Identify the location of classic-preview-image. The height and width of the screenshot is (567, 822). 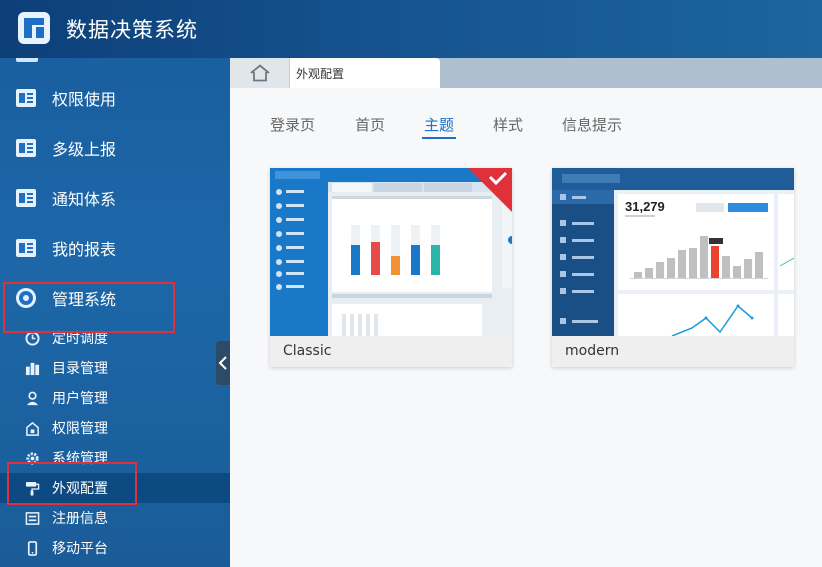
(391, 252).